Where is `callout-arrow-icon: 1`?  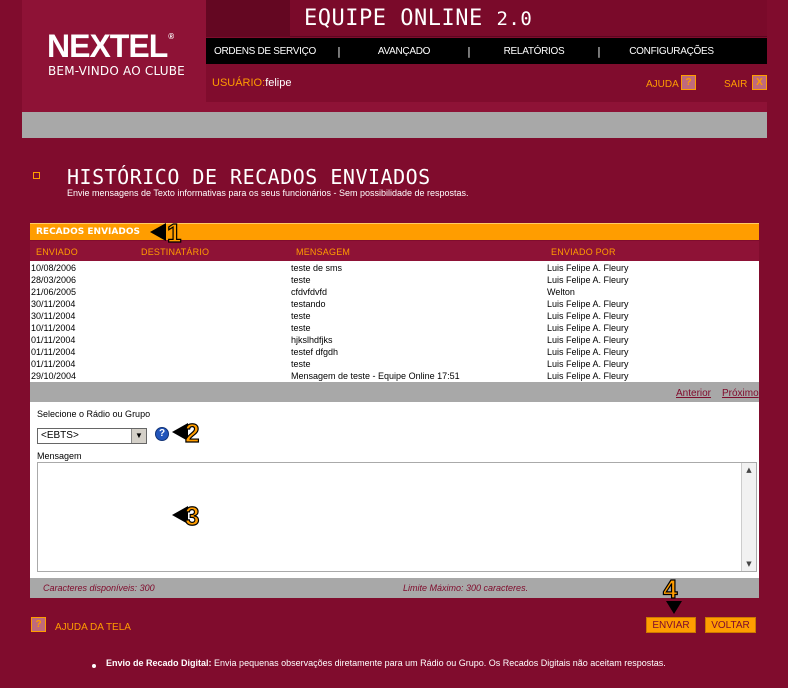
callout-arrow-icon: 1 is located at coordinates (166, 233).